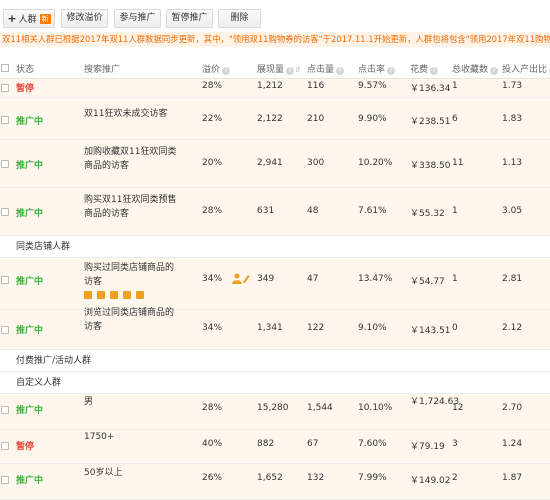 Image resolution: width=550 pixels, height=500 pixels. I want to click on ctr-value: 9.10%, so click(372, 328).